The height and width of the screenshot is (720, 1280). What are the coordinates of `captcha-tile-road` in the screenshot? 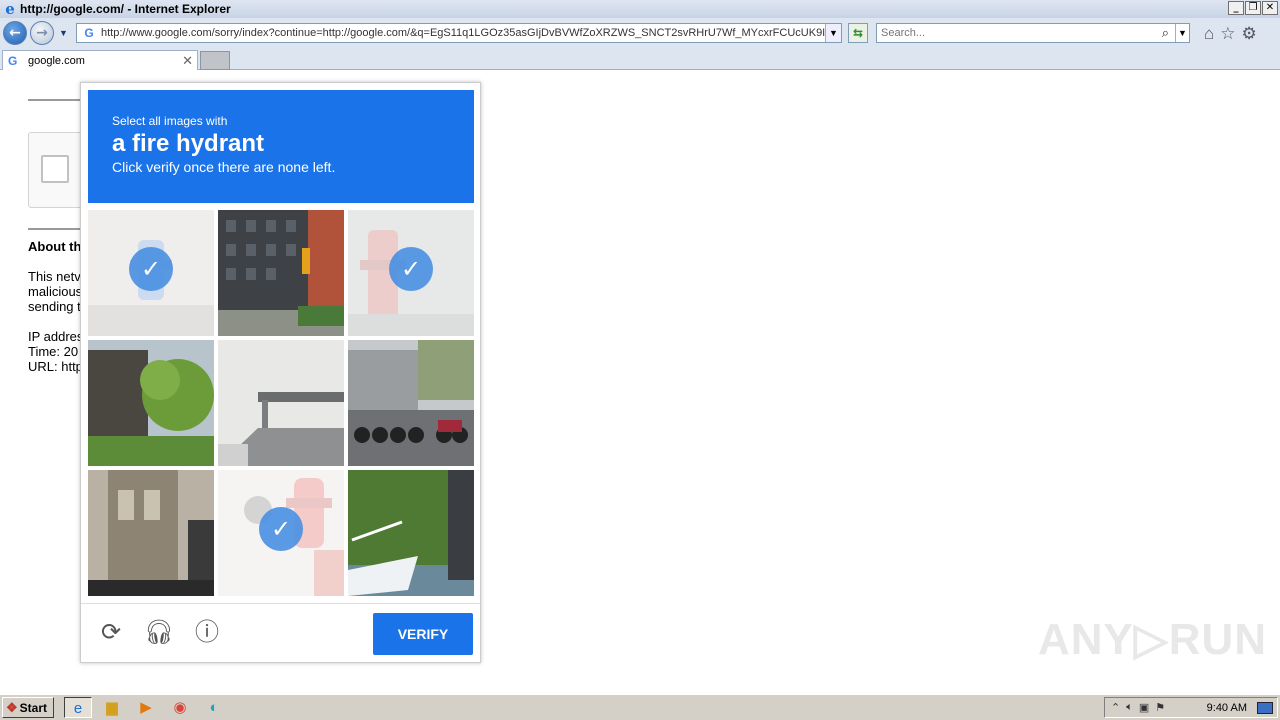 It's located at (281, 403).